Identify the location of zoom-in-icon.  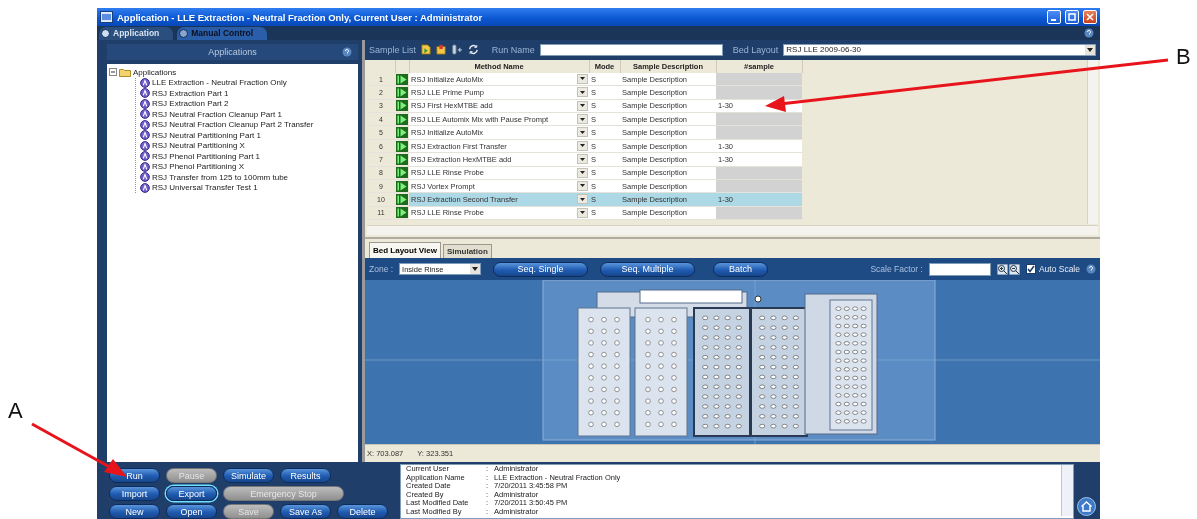
(1002, 269).